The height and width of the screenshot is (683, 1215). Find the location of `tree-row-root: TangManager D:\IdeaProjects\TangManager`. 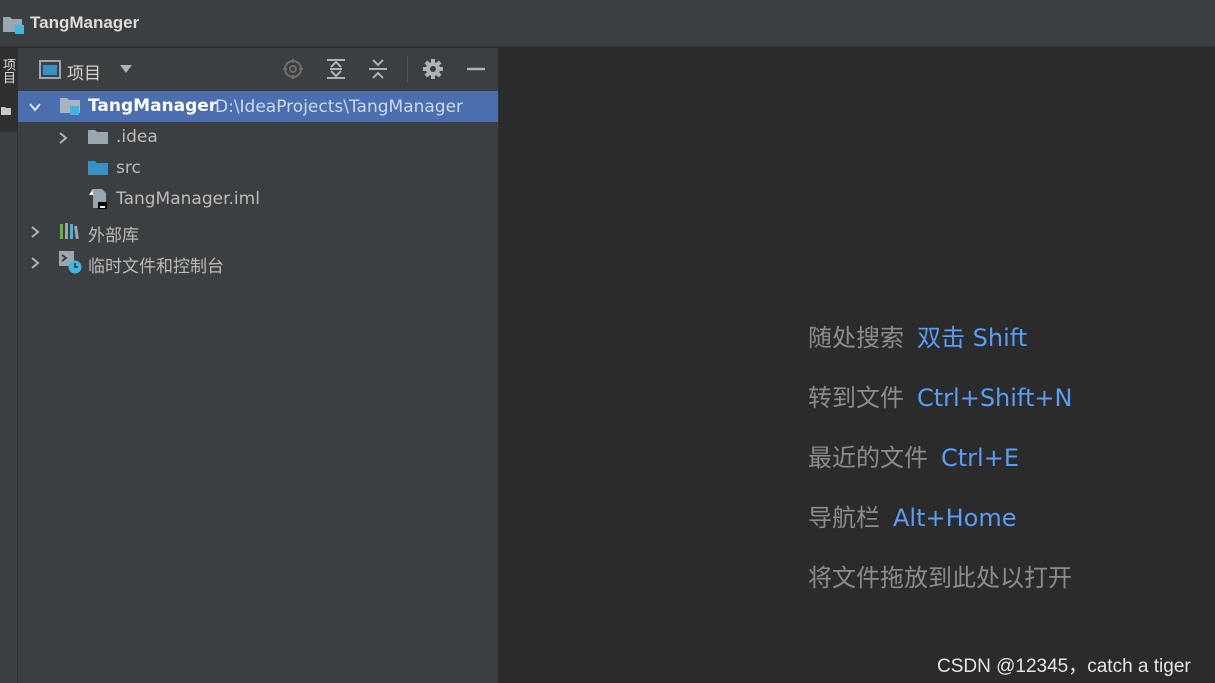

tree-row-root: TangManager D:\IdeaProjects\TangManager is located at coordinates (258, 106).